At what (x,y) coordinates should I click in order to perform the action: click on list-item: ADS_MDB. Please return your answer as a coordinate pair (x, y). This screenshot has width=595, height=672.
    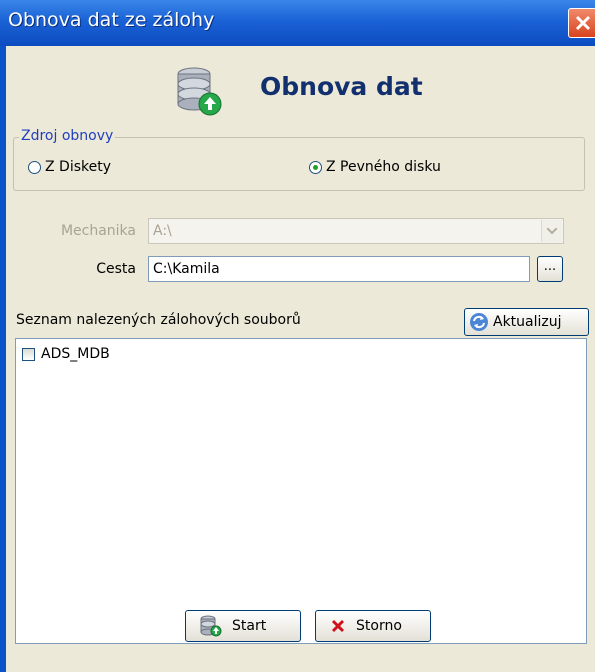
    Looking at the image, I should click on (66, 354).